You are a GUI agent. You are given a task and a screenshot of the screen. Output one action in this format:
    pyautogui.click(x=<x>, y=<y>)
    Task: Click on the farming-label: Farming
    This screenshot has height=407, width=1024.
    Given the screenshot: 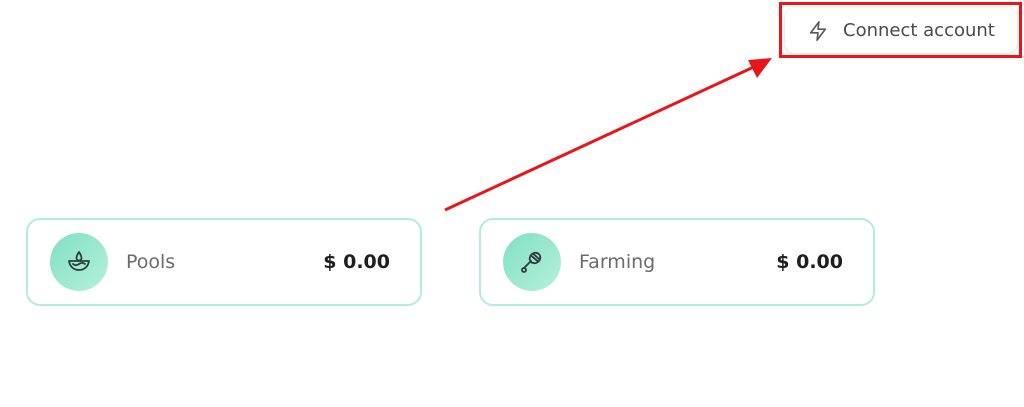 What is the action you would take?
    pyautogui.click(x=617, y=262)
    